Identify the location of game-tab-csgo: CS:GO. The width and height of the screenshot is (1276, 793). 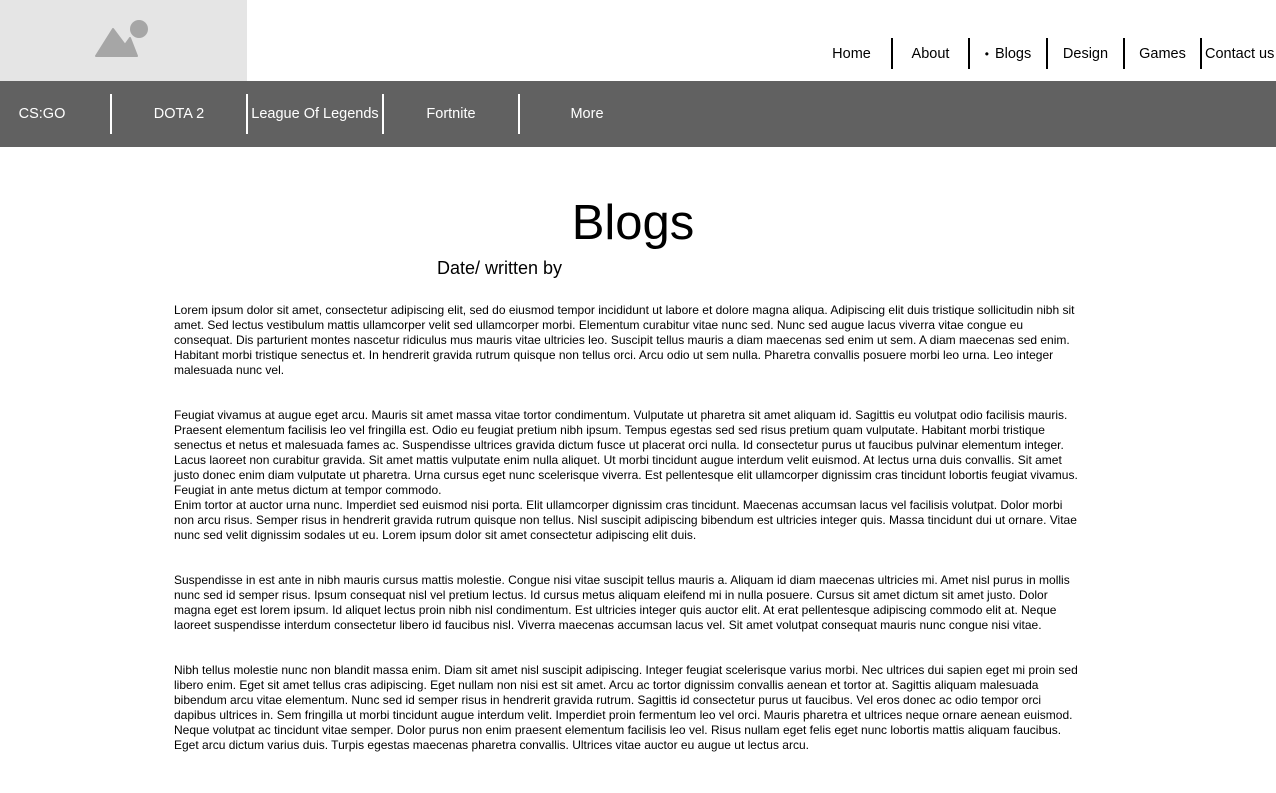
(42, 114).